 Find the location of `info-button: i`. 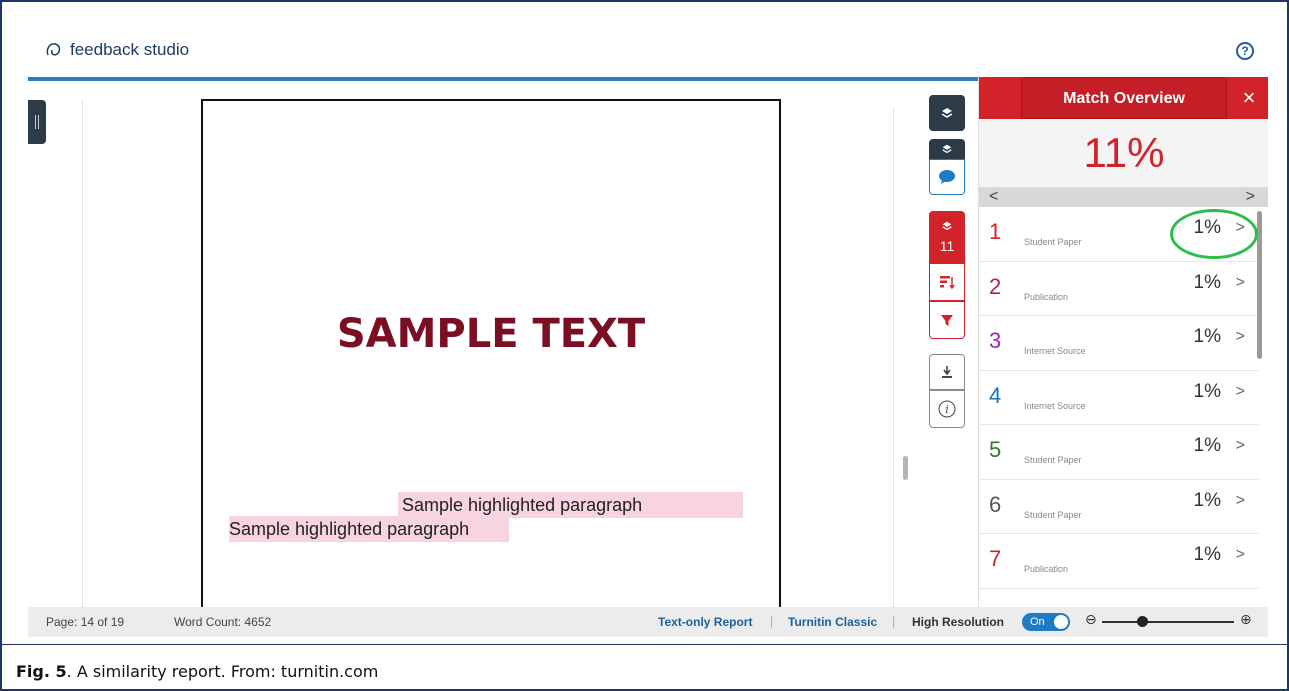

info-button: i is located at coordinates (947, 409).